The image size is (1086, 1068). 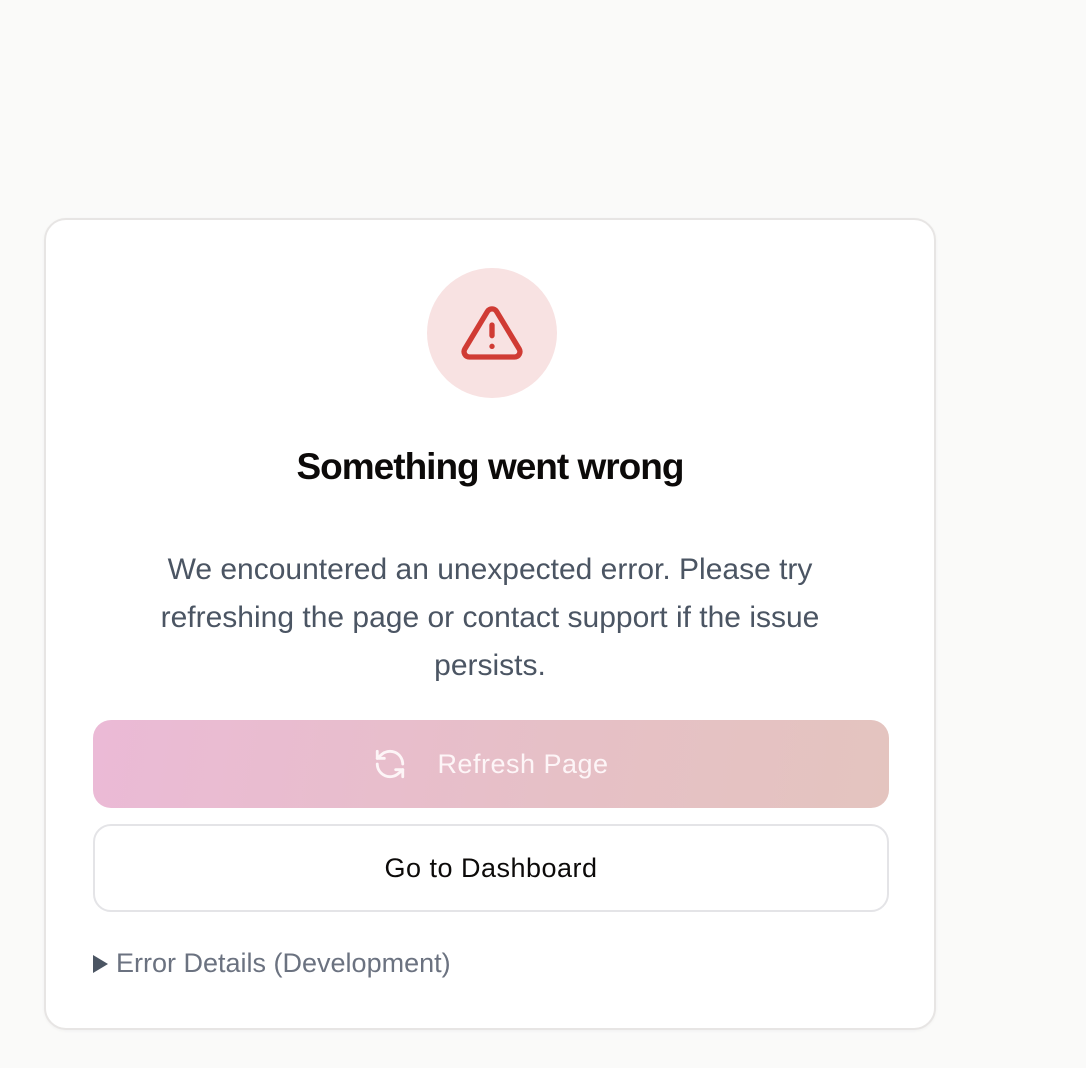 I want to click on error-icon-badge, so click(x=492, y=333).